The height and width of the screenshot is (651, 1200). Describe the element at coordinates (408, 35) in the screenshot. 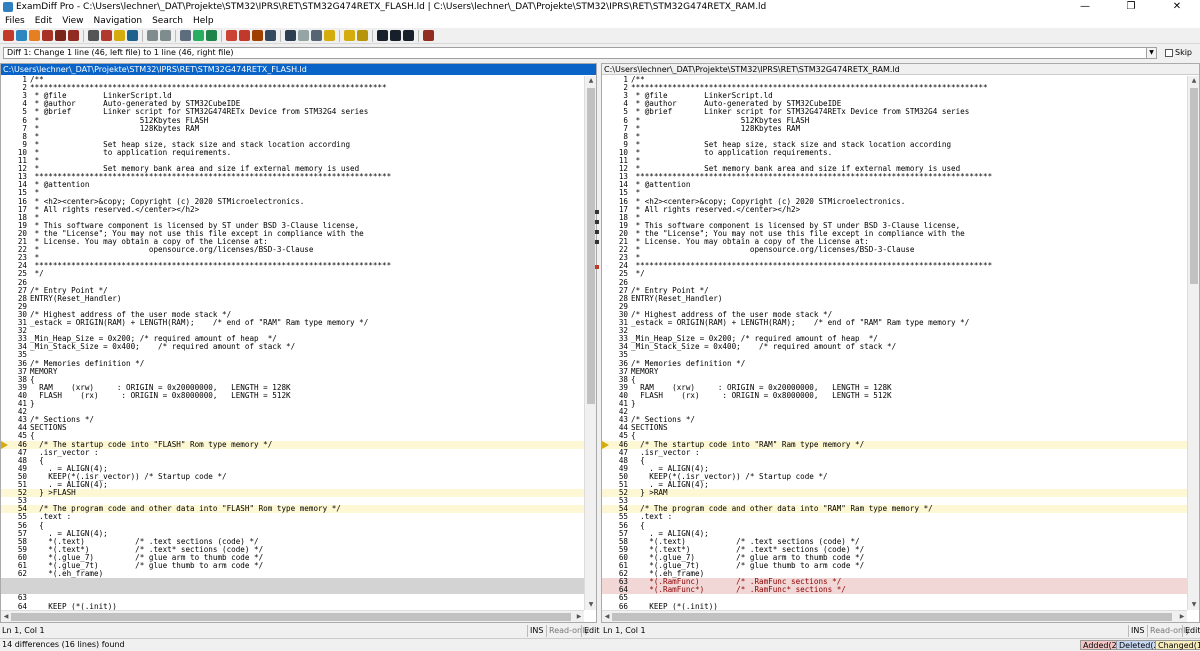

I see `find-prev-icon` at that location.